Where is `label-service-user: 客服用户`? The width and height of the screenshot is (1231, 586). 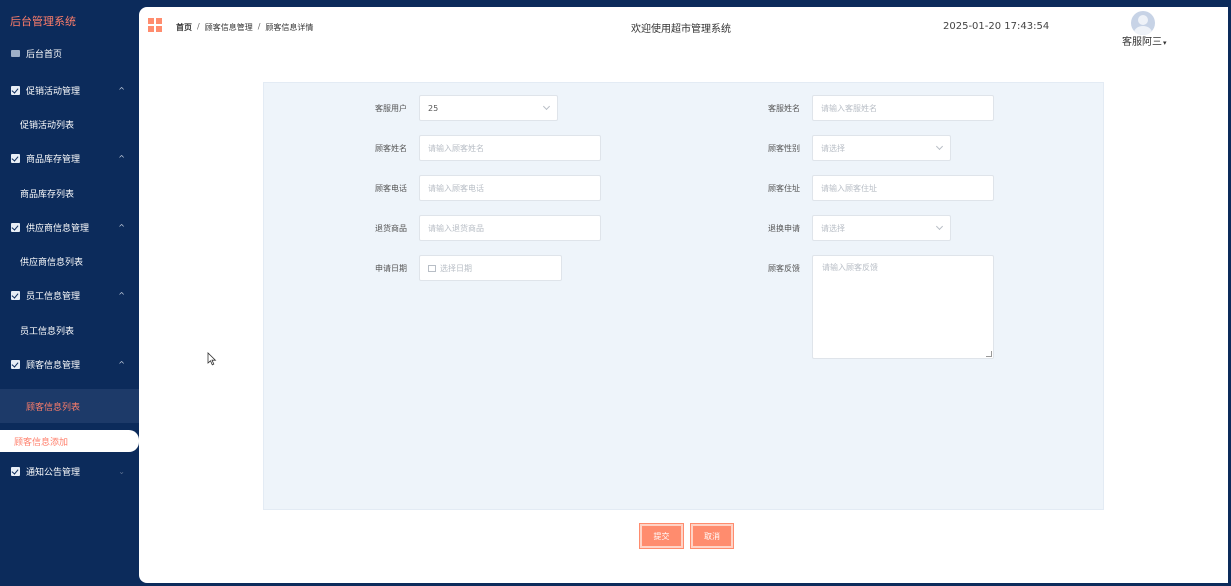
label-service-user: 客服用户 is located at coordinates (391, 108).